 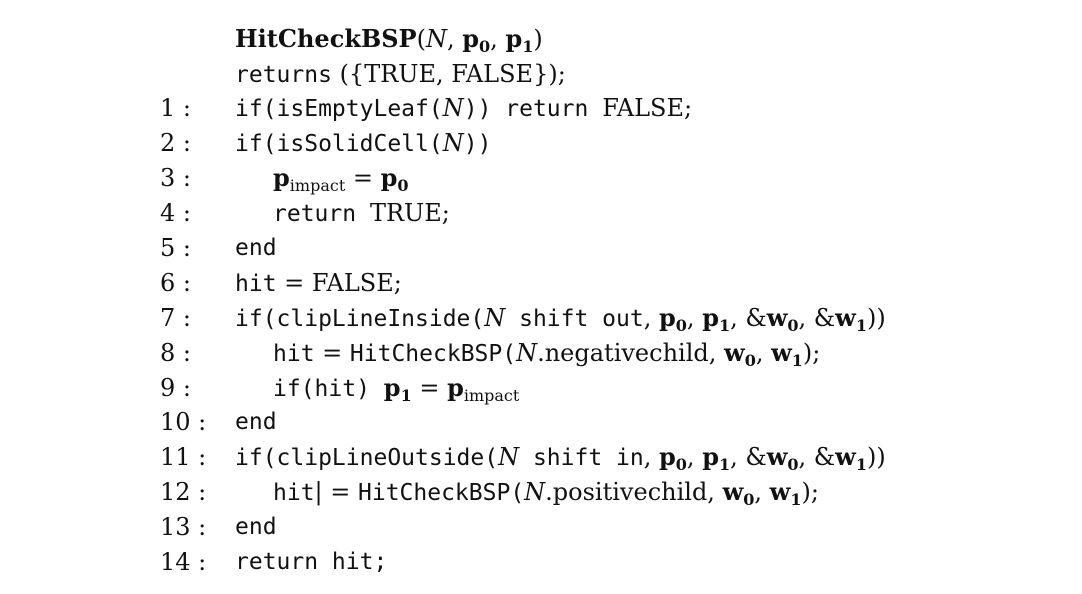 I want to click on line-number: 8 :, so click(x=175, y=353).